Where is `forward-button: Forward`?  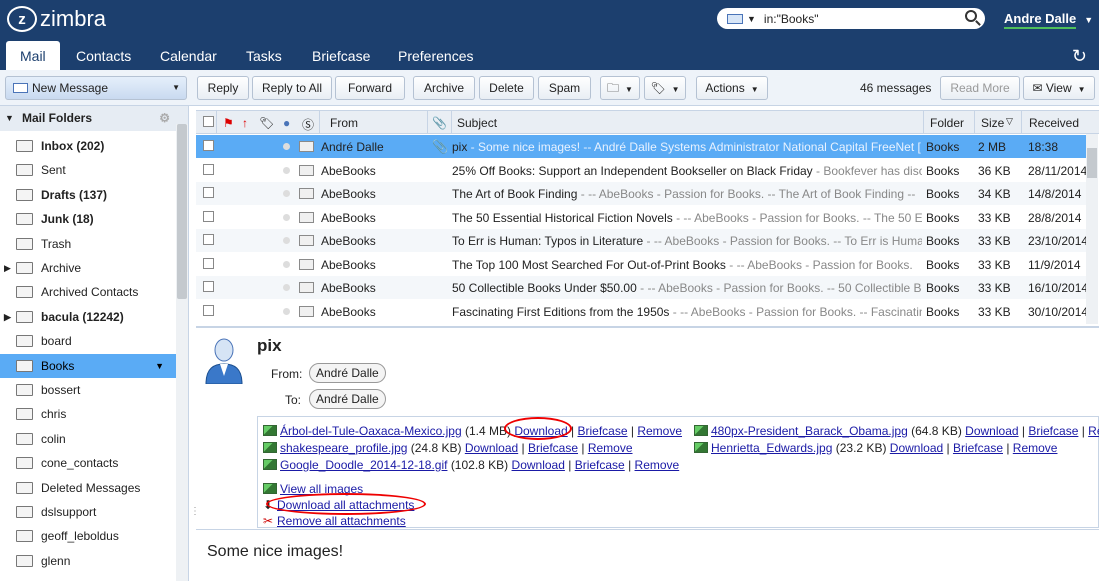
forward-button: Forward is located at coordinates (370, 88).